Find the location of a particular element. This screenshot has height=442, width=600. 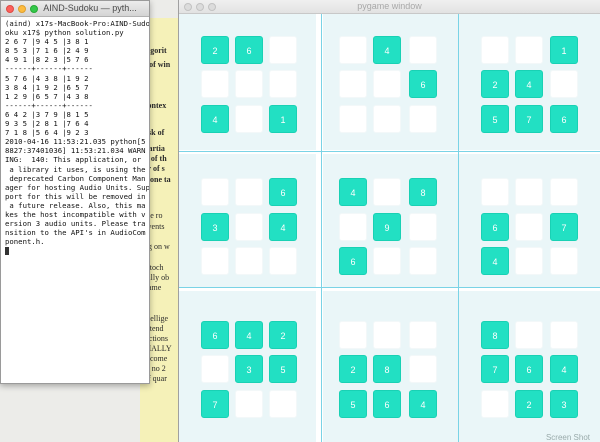

terminal-line: 5 7 6 |4 3 8 |1 9 2 is located at coordinates (47, 78).